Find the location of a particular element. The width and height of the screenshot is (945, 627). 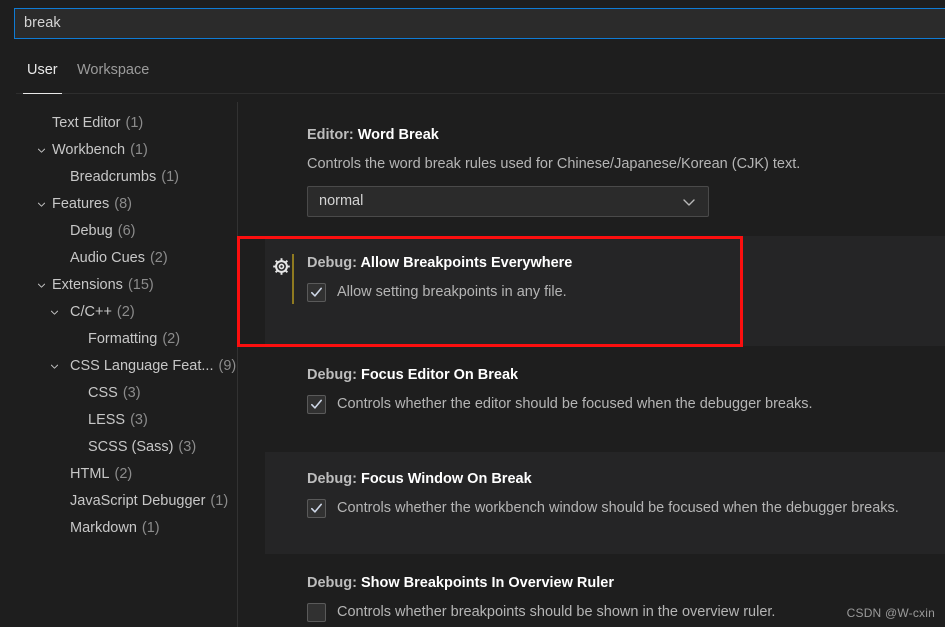

sidebar-item-label: LESS is located at coordinates (107, 420).